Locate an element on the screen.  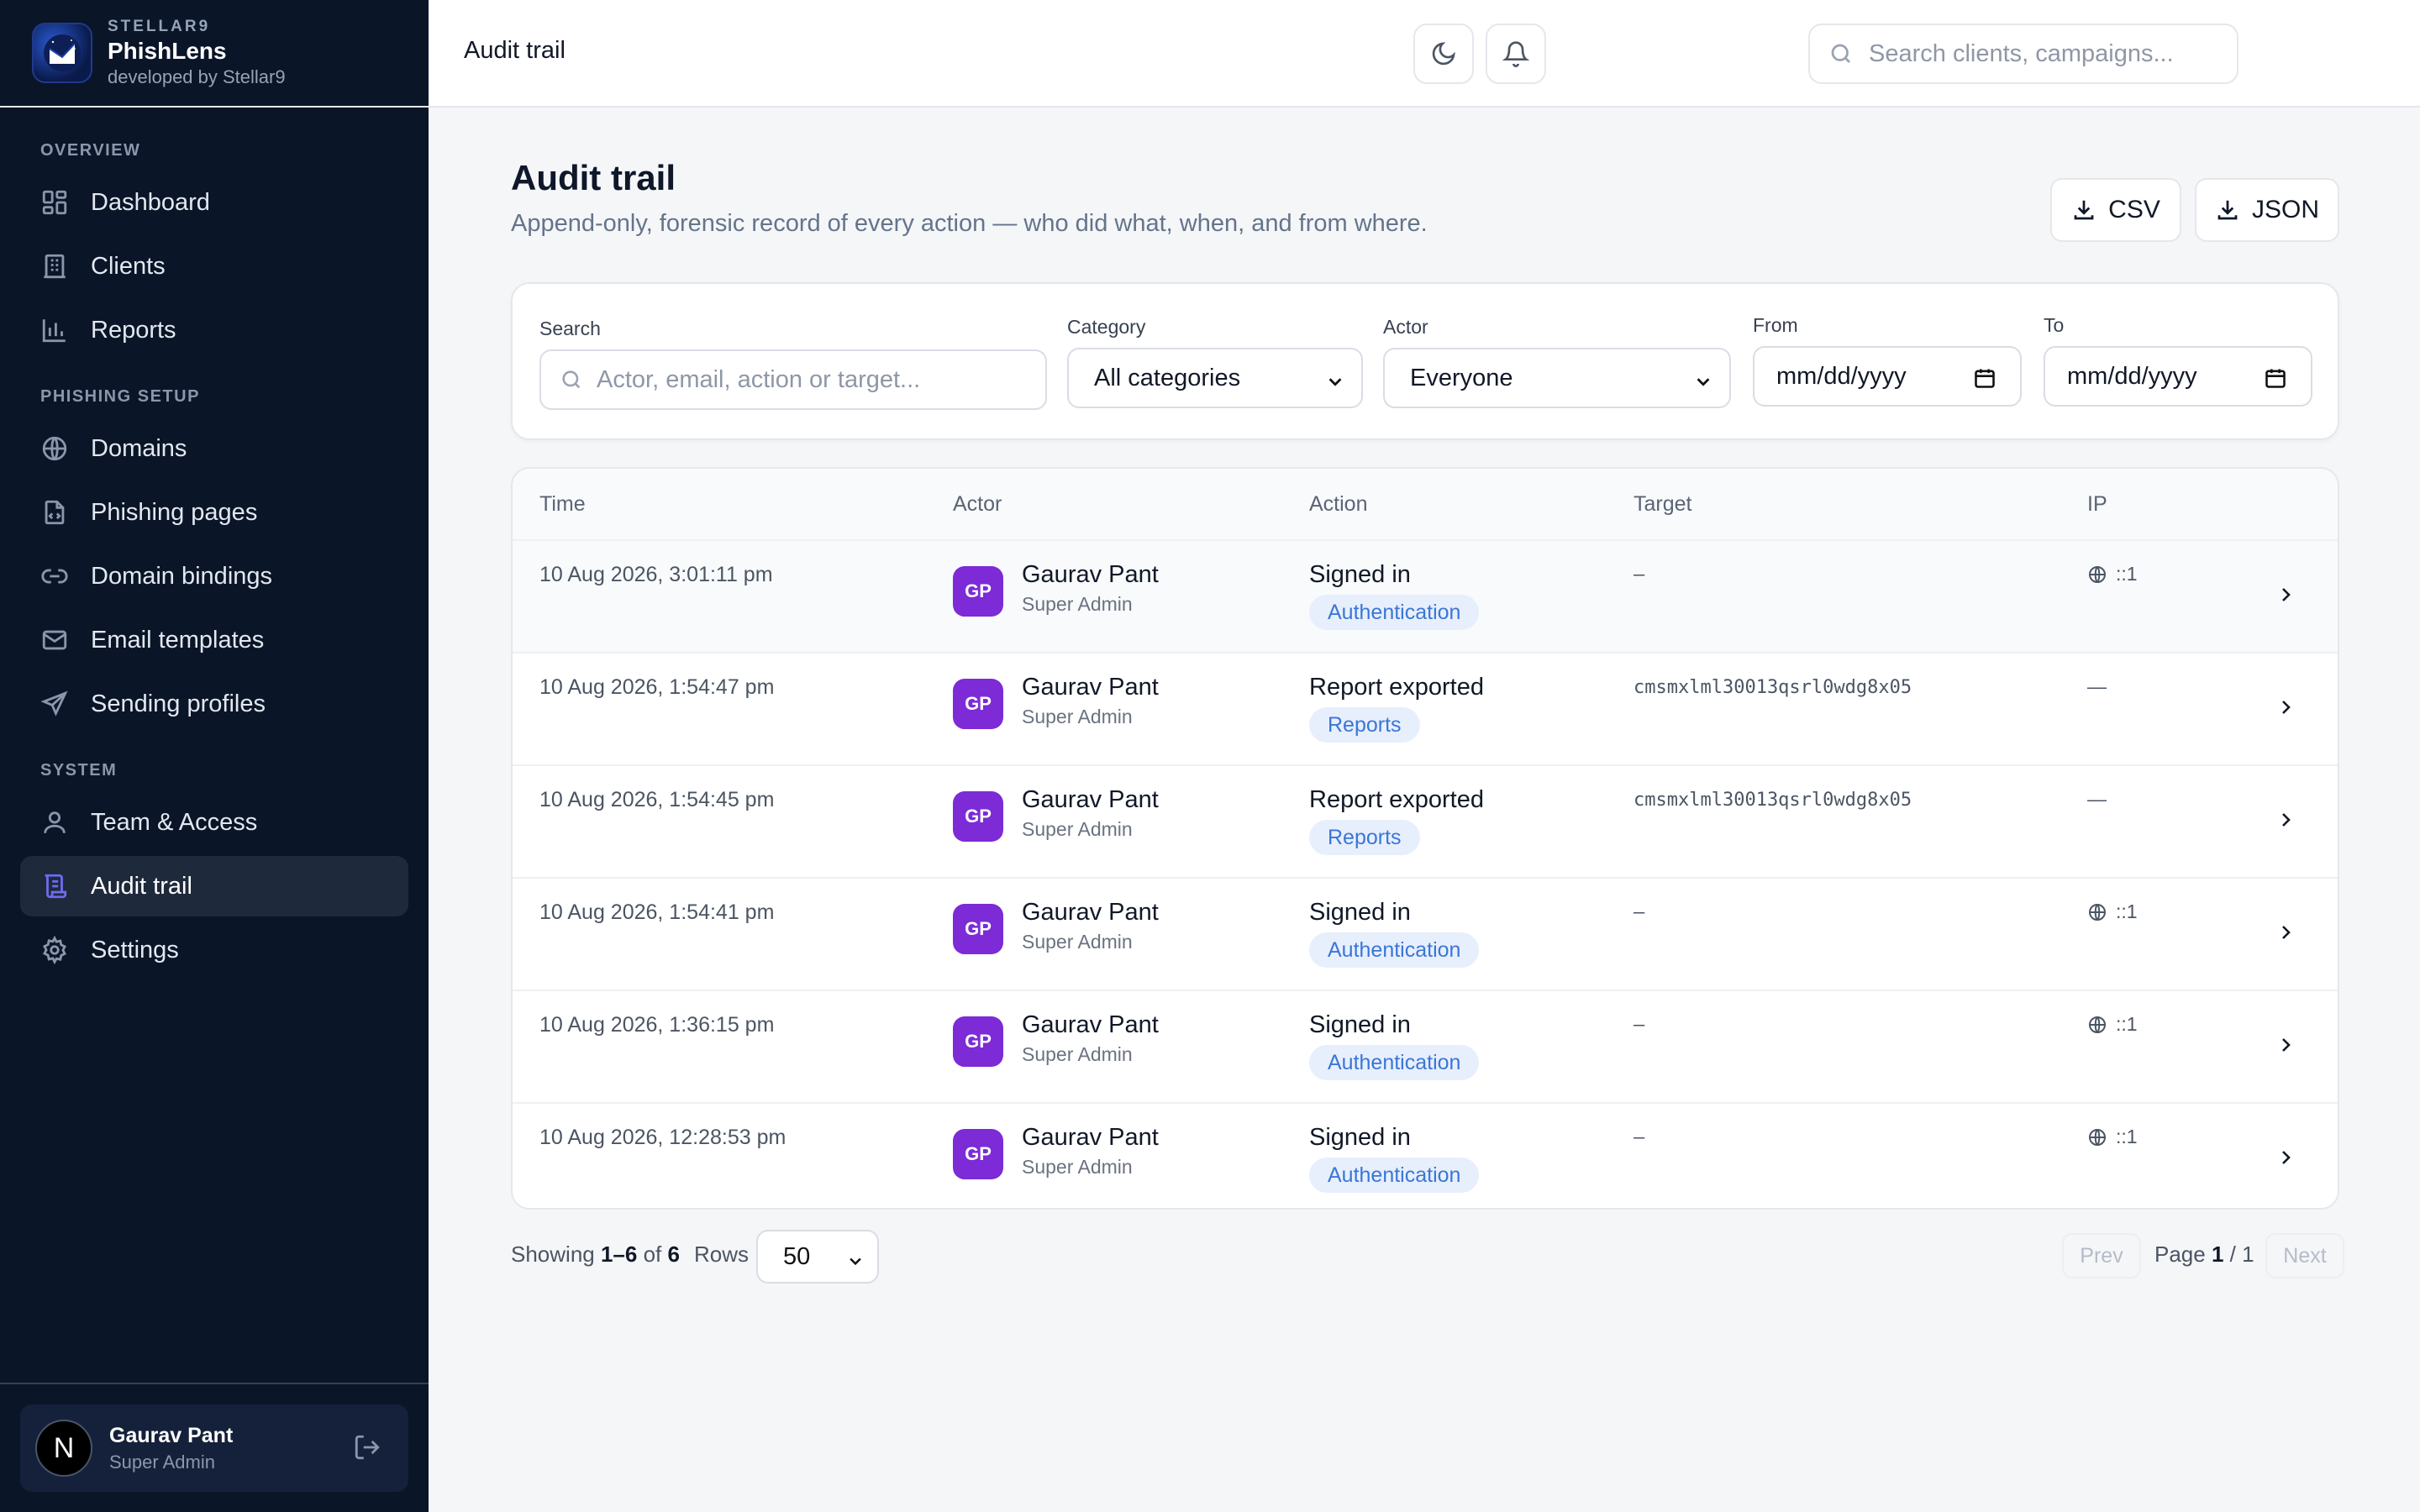
sidebar-item-audit-trail: Audit trail is located at coordinates (214, 886).